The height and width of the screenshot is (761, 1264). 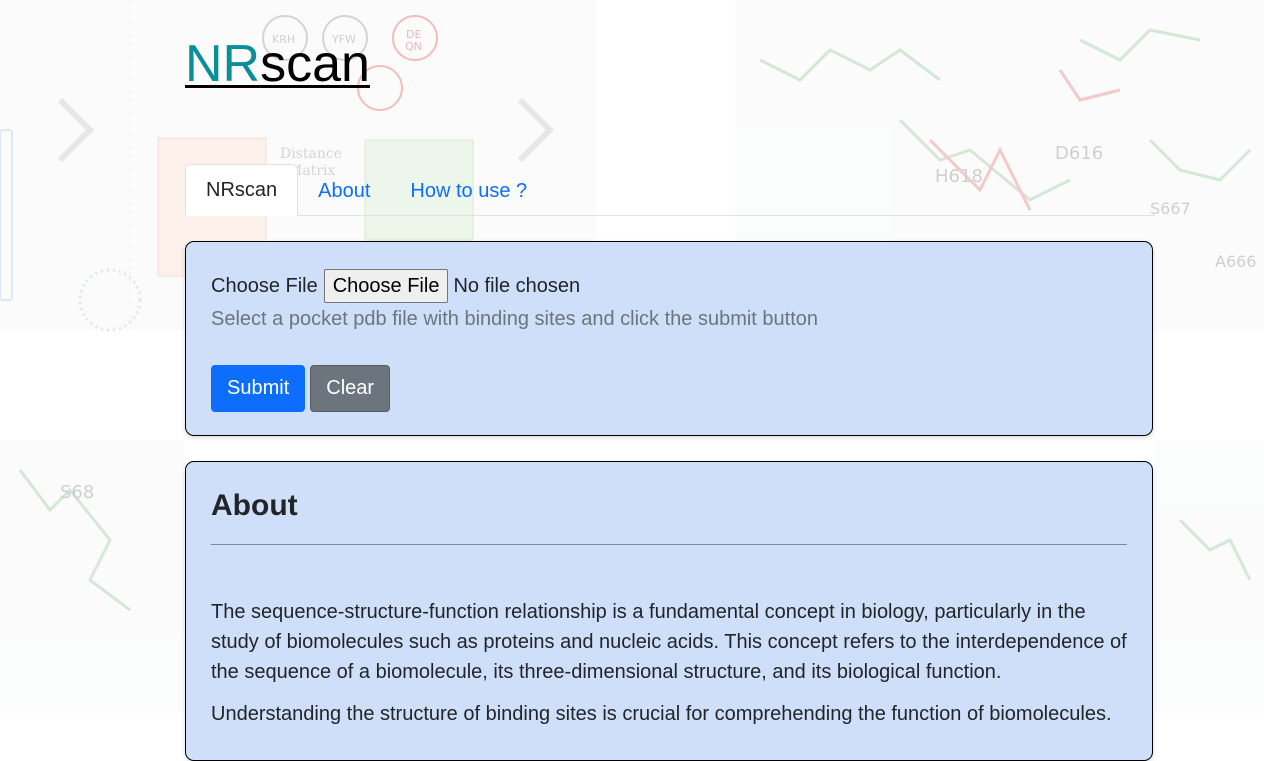 What do you see at coordinates (258, 388) in the screenshot?
I see `submit-button: Submit` at bounding box center [258, 388].